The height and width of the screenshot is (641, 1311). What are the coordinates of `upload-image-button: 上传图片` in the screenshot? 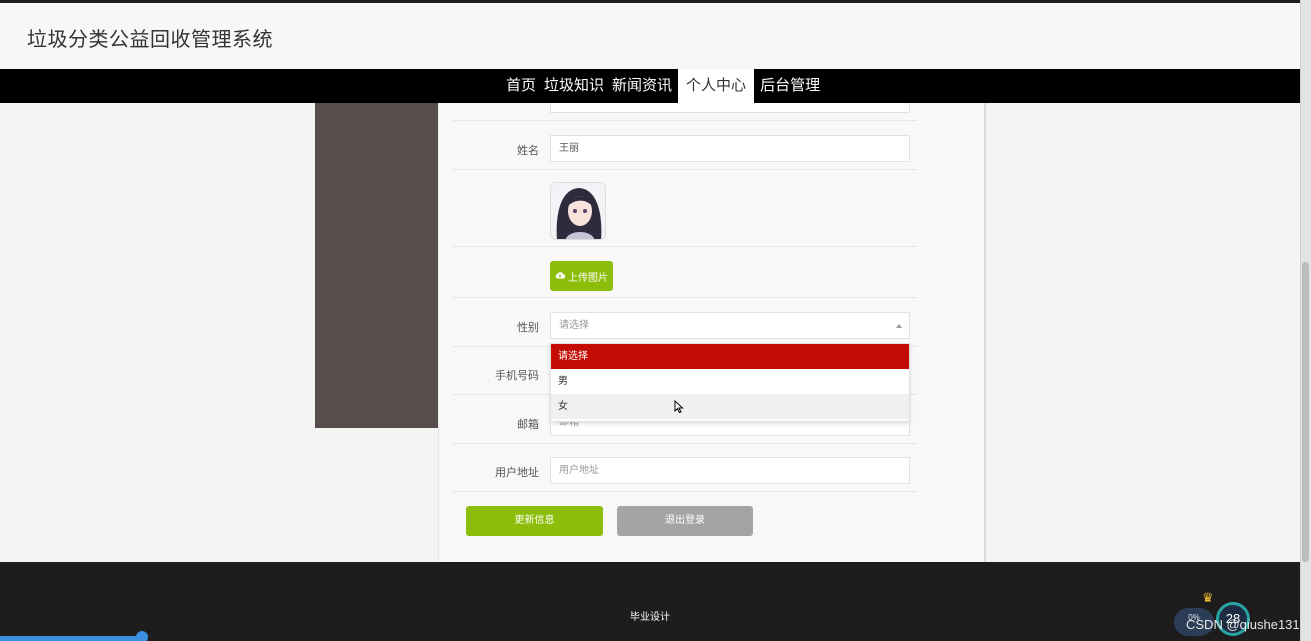 It's located at (581, 276).